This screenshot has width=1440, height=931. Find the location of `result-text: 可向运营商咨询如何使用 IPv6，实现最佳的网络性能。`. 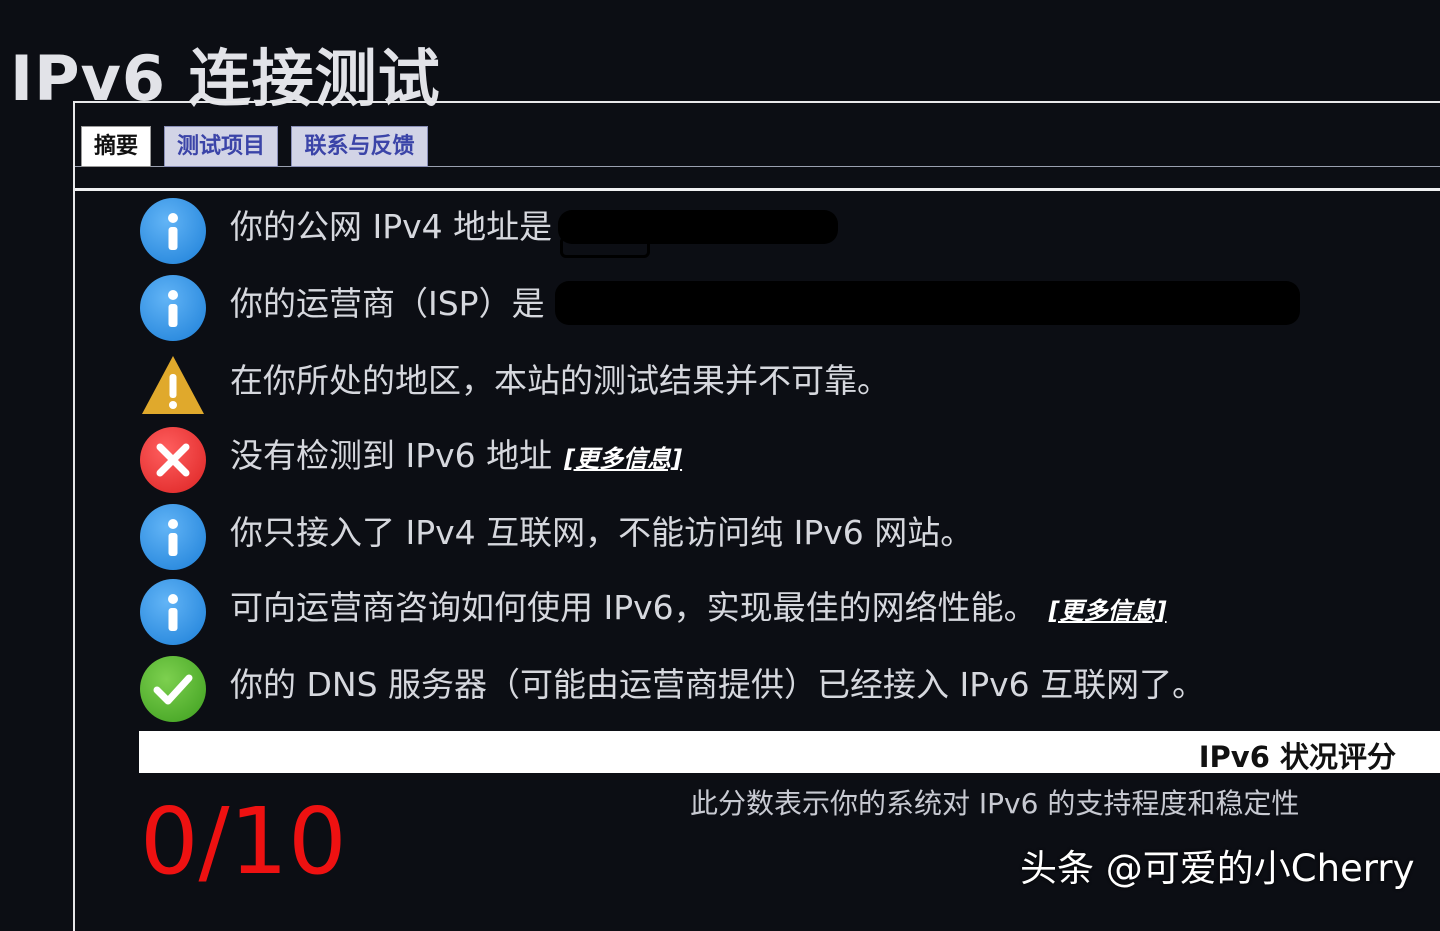

result-text: 可向运营商咨询如何使用 IPv6，实现最佳的网络性能。 is located at coordinates (633, 607).